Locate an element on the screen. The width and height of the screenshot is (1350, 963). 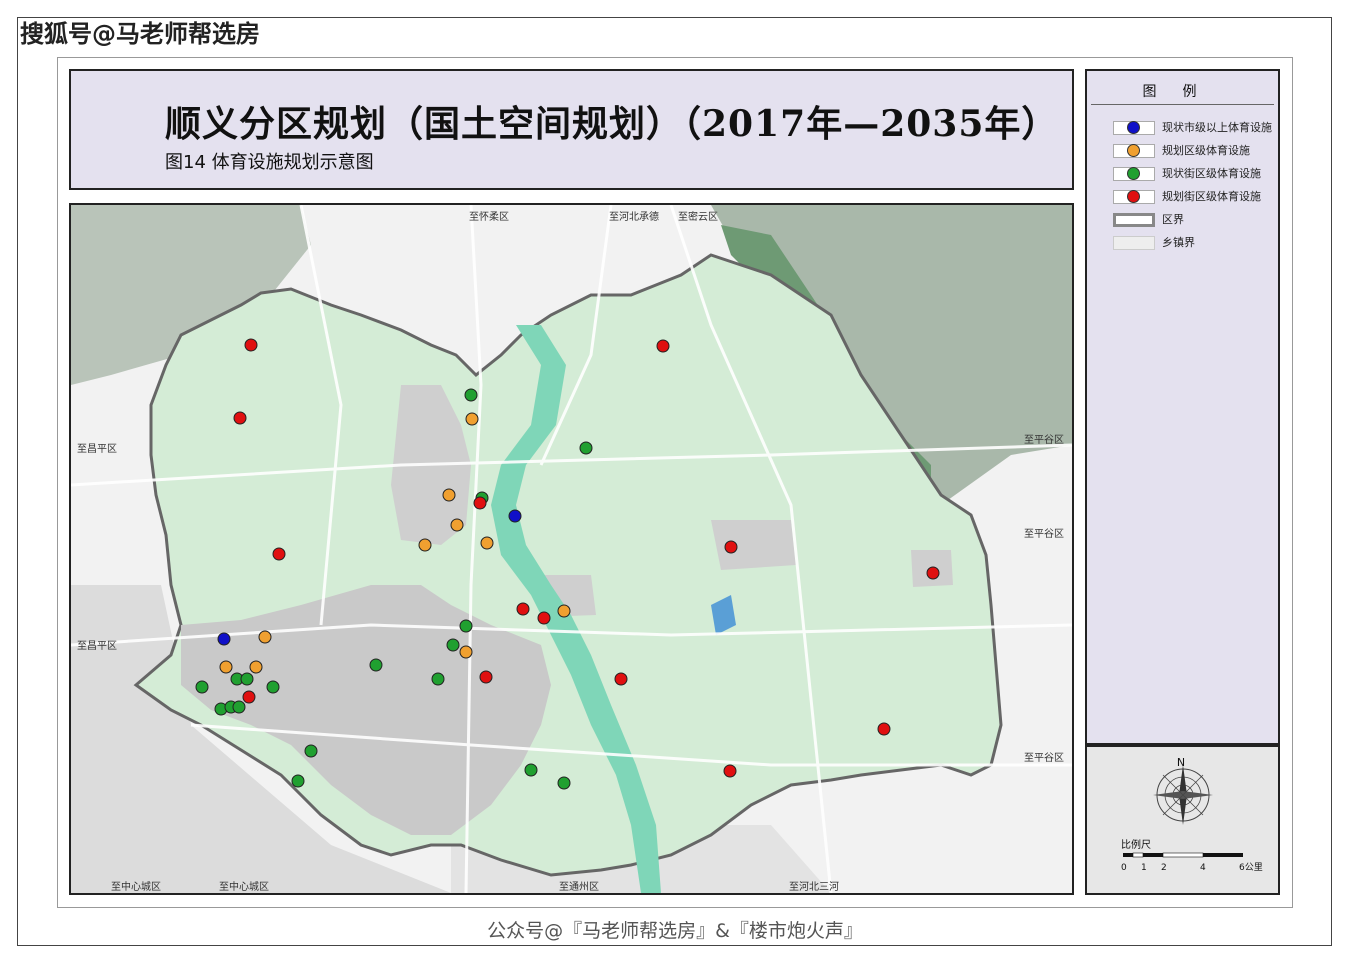
legend-divider is located at coordinates (1182, 104).